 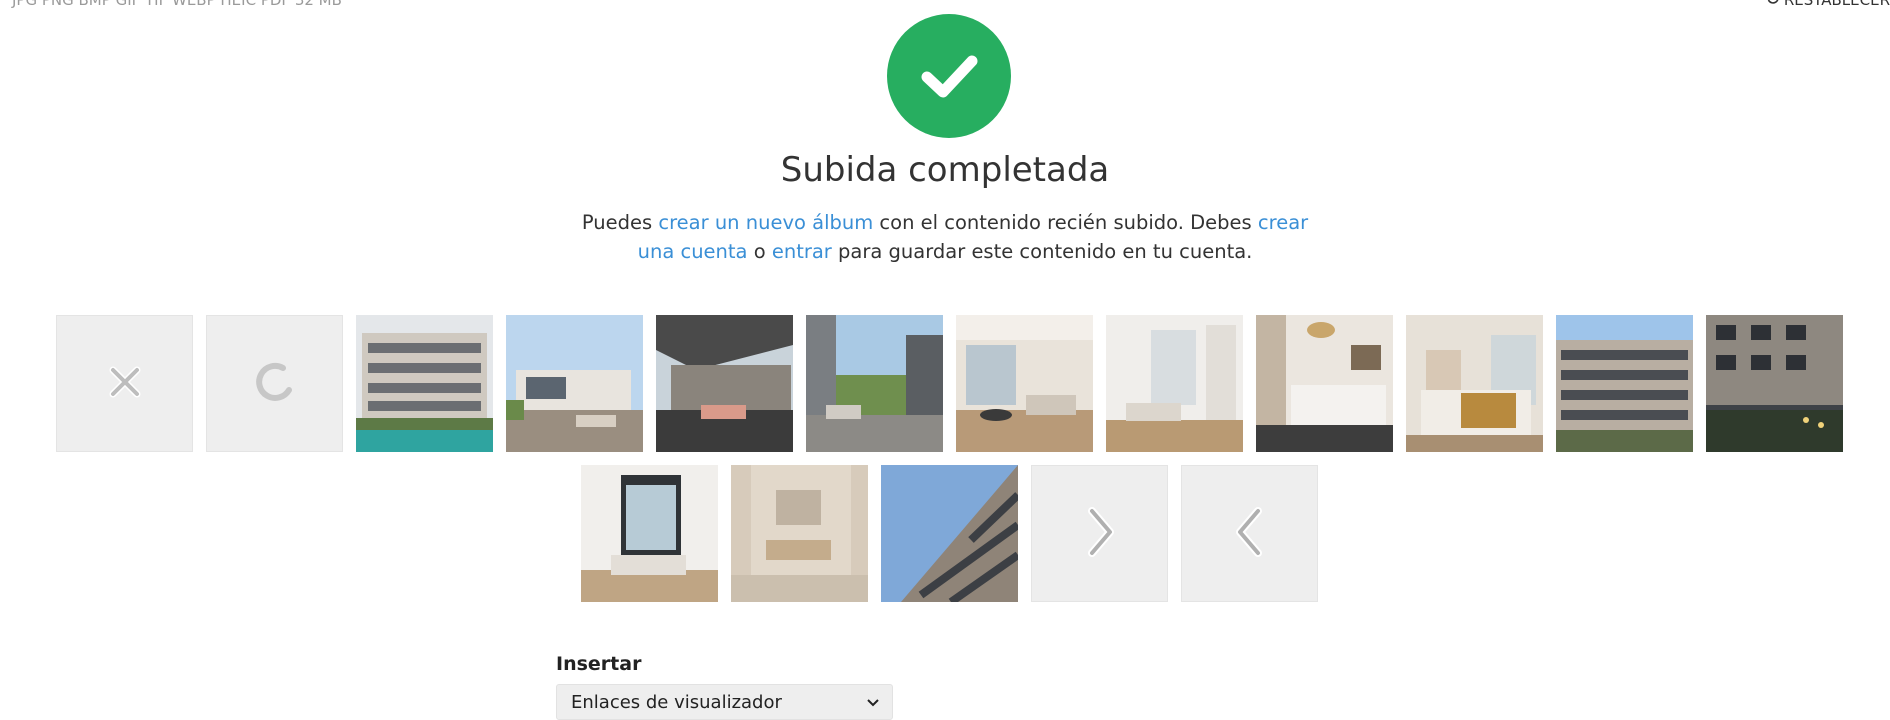 I want to click on living-room-double-height-image, so click(x=1174, y=383).